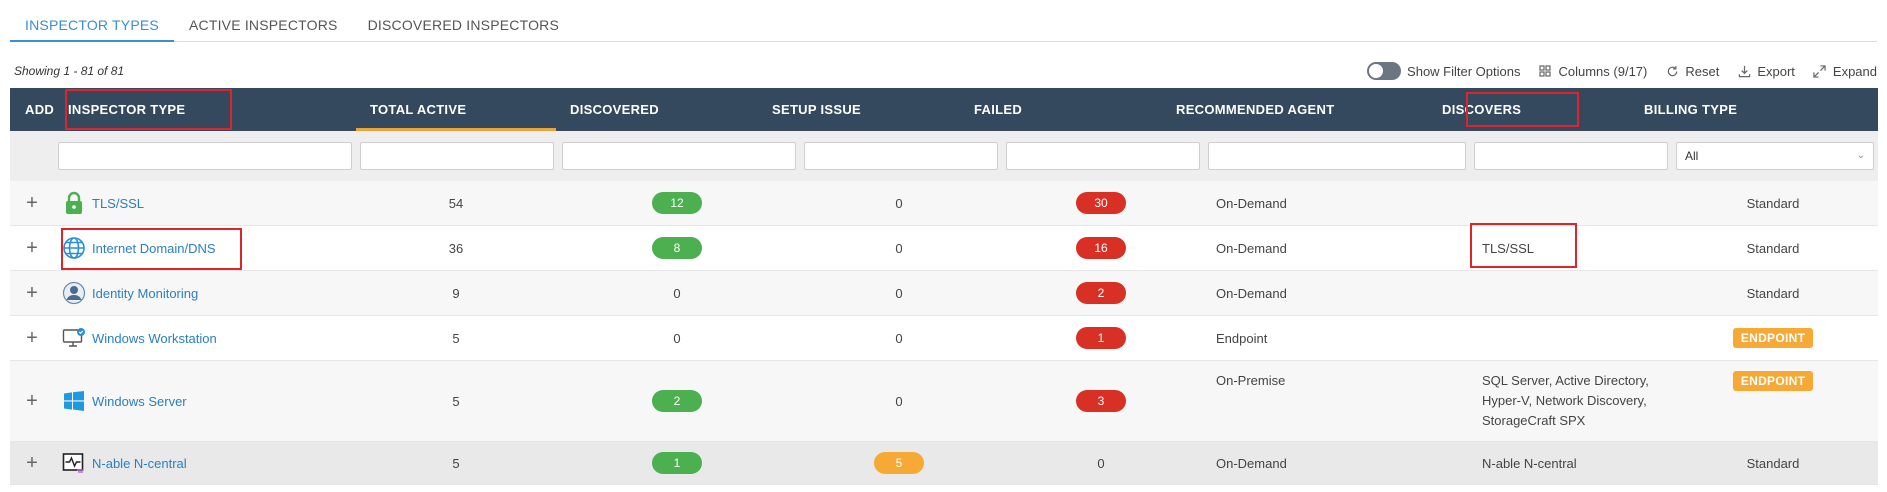 The image size is (1887, 492). Describe the element at coordinates (74, 463) in the screenshot. I see `monitor-pulse-icon` at that location.